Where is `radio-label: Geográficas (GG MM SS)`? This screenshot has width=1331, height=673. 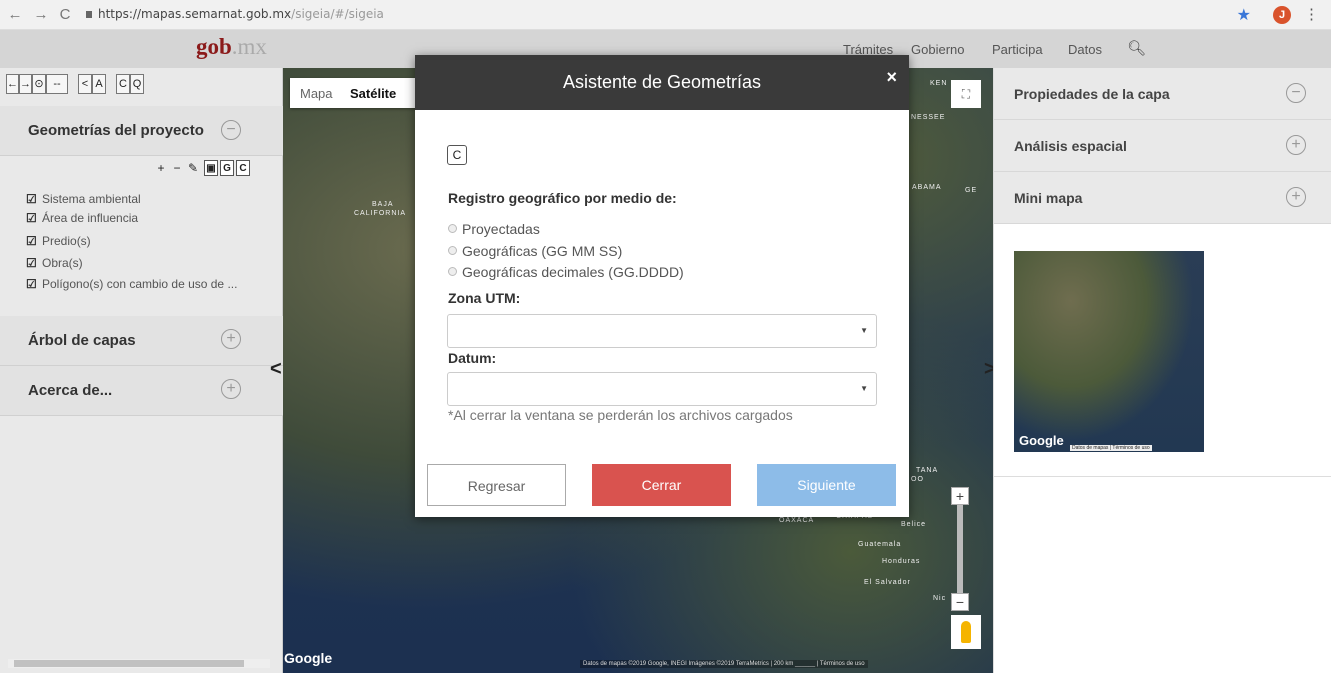
radio-label: Geográficas (GG MM SS) is located at coordinates (542, 251).